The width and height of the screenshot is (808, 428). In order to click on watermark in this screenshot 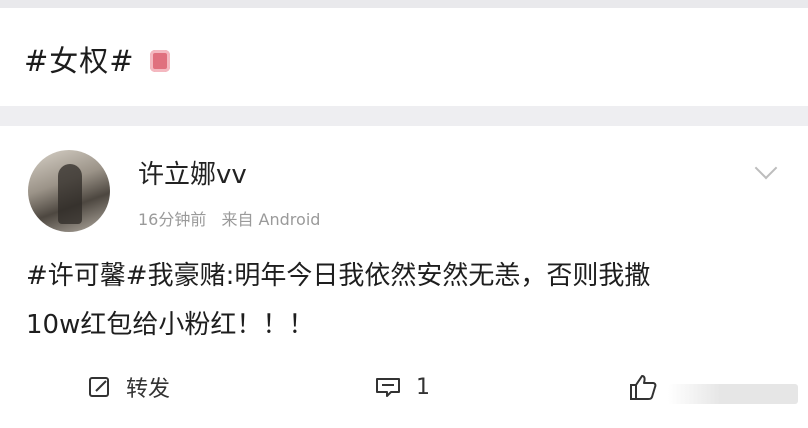, I will do `click(733, 394)`.